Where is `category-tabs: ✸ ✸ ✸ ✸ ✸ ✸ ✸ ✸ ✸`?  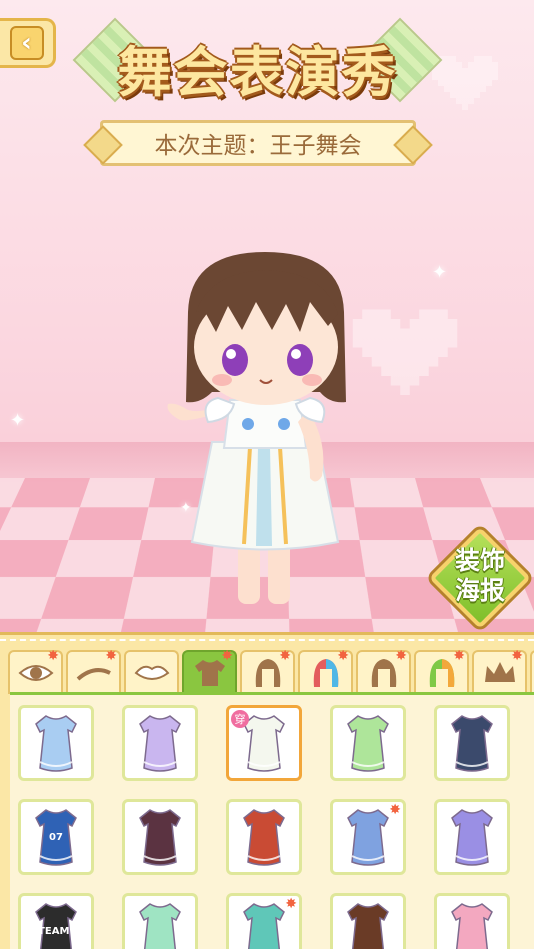 category-tabs: ✸ ✸ ✸ ✸ ✸ ✸ ✸ ✸ ✸ is located at coordinates (271, 672).